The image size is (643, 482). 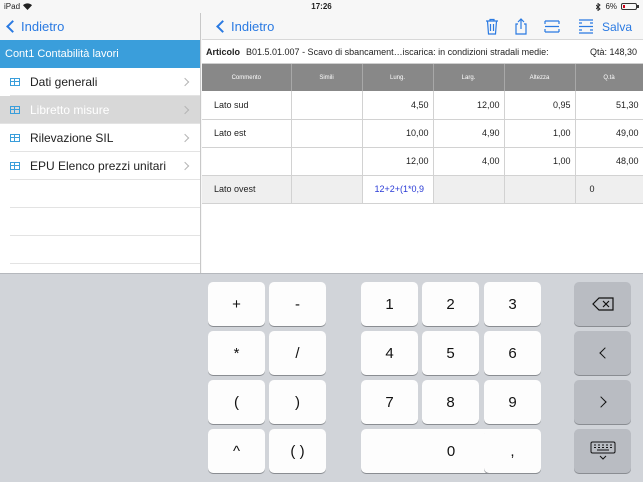 I want to click on cursor-right-key, so click(x=602, y=402).